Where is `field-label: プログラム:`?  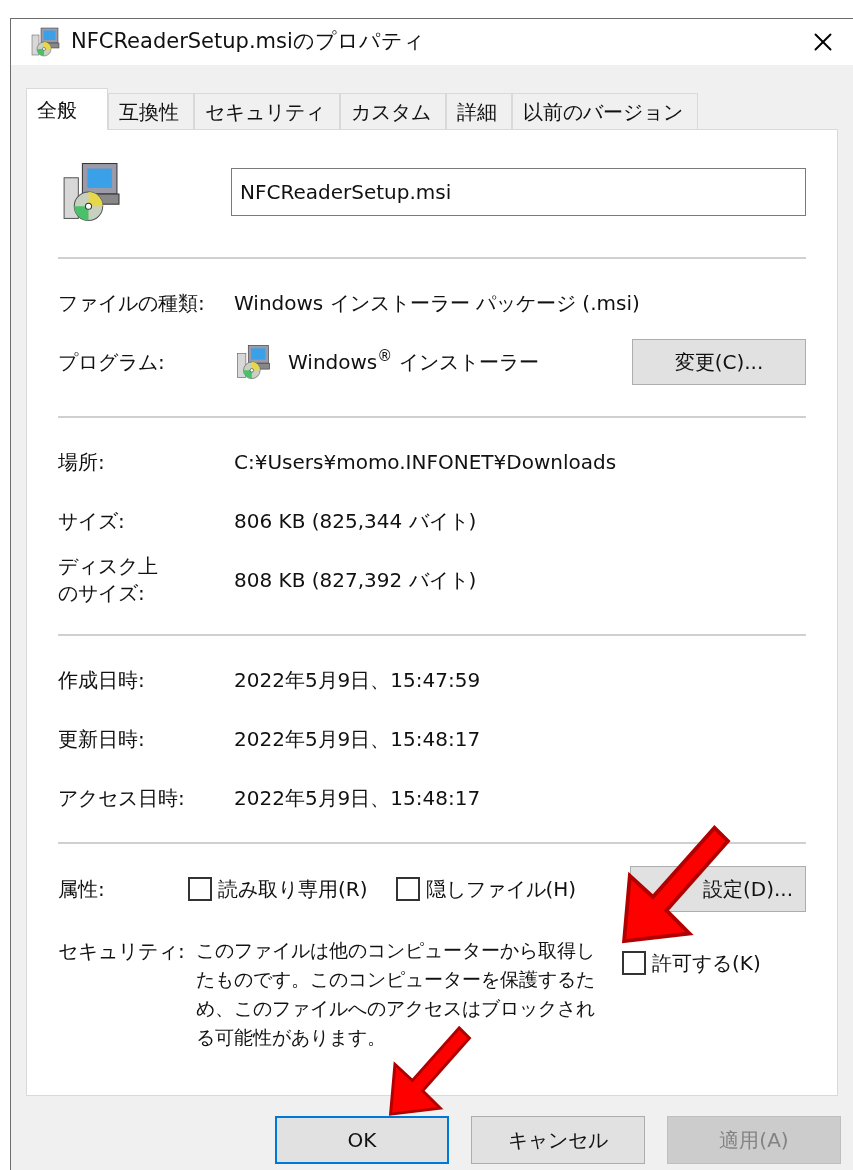
field-label: プログラム: is located at coordinates (112, 362).